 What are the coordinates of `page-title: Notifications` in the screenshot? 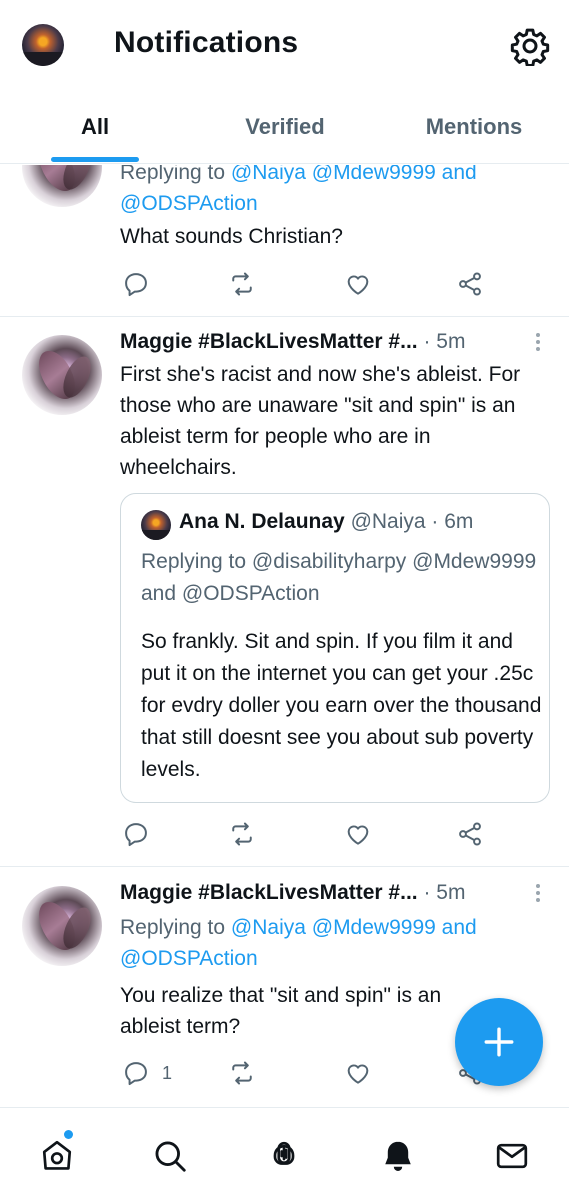 It's located at (206, 42).